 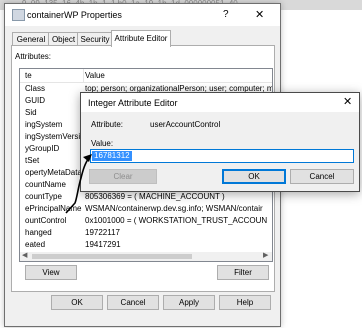 I want to click on app-icon, so click(x=18, y=15).